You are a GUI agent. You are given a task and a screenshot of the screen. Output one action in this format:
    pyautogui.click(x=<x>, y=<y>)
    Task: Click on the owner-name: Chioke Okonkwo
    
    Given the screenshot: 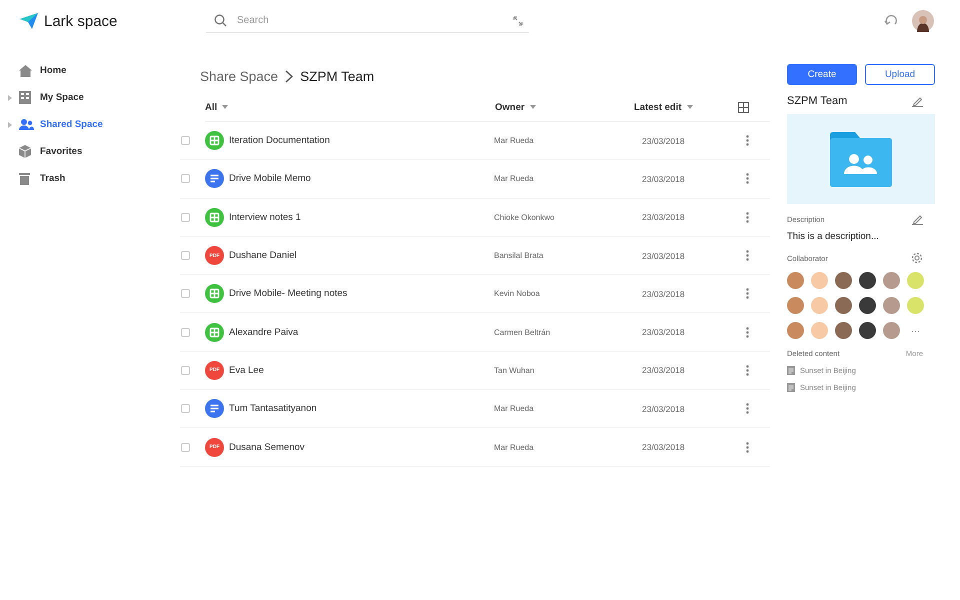 What is the action you would take?
    pyautogui.click(x=525, y=217)
    